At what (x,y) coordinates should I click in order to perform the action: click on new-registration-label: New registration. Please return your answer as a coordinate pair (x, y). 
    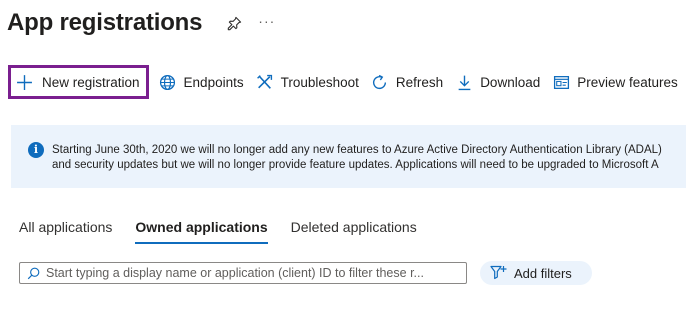
    Looking at the image, I should click on (91, 82).